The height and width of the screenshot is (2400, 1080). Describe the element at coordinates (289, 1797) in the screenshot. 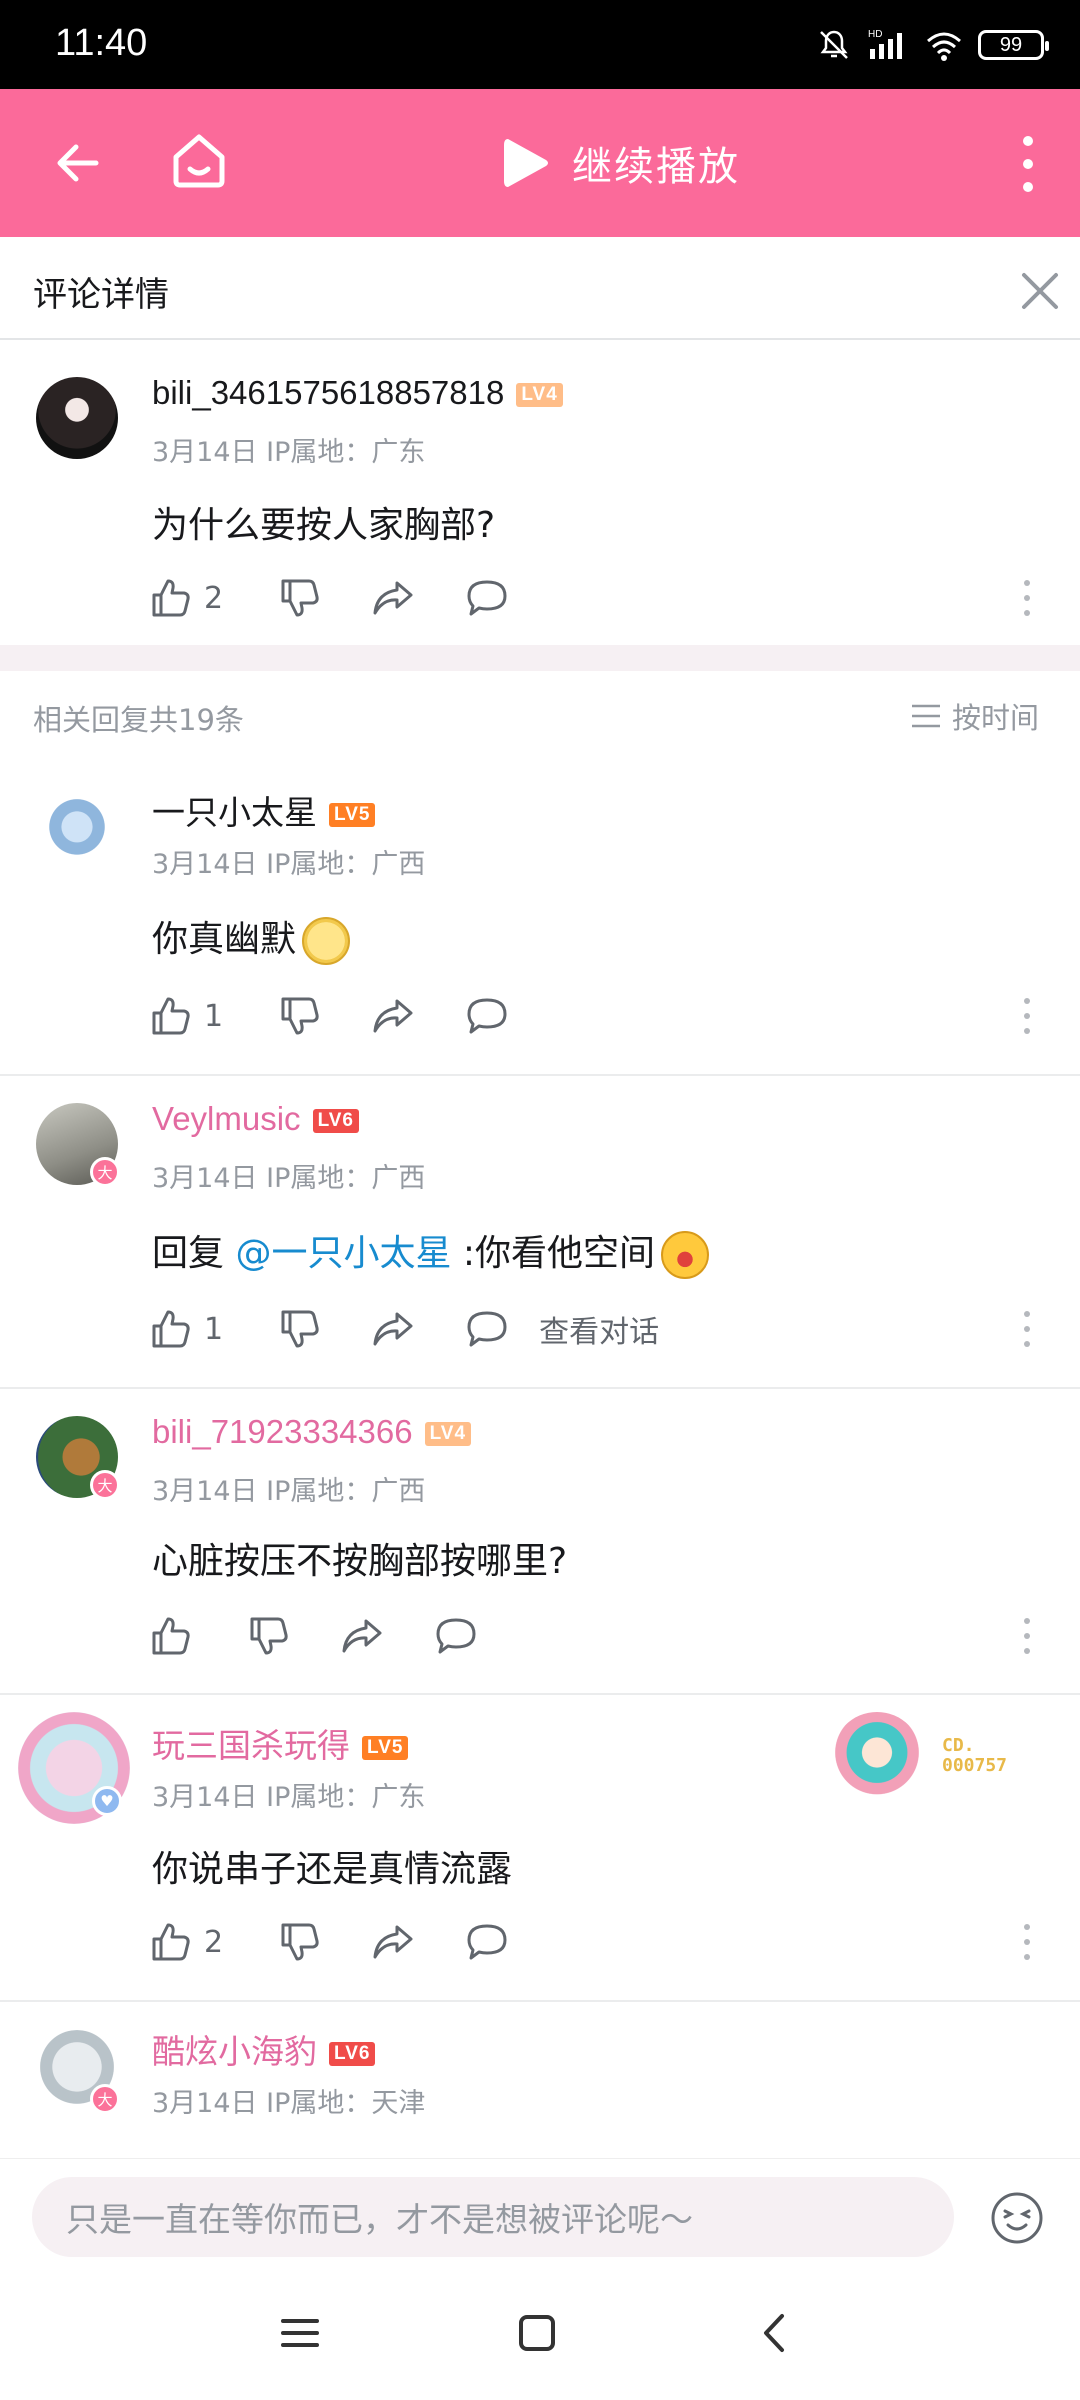

I see `reply-meta: 3月14日 IP属地：广东` at that location.